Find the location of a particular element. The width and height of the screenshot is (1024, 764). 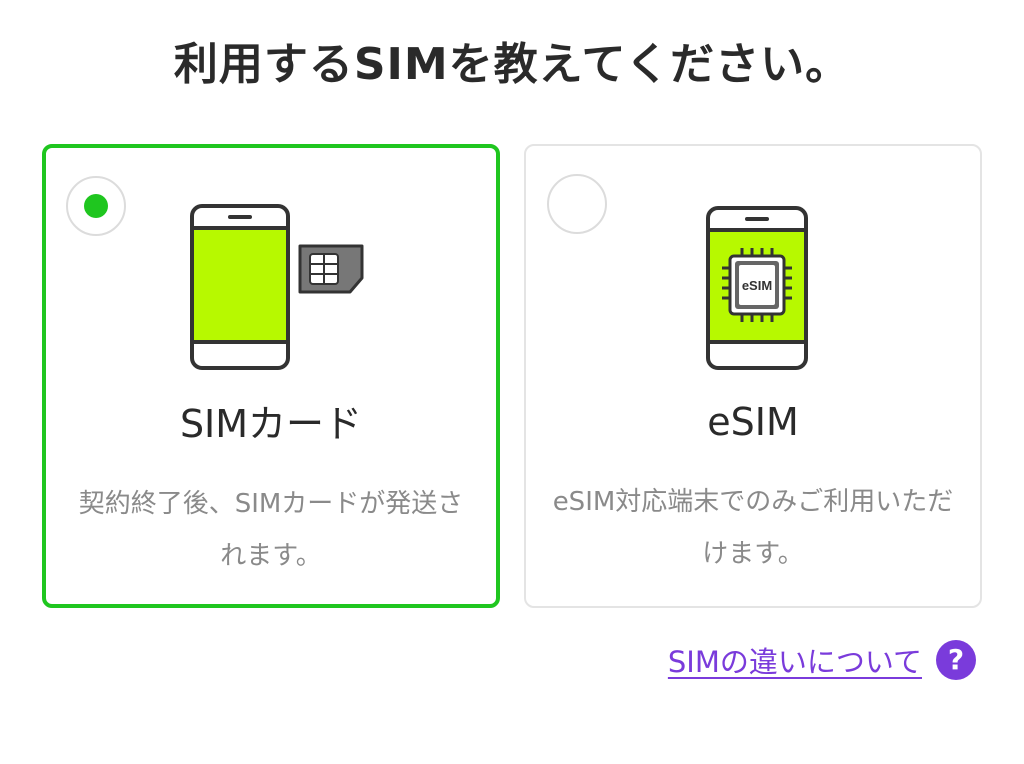

page-title: 利用するSIMを教えてください。 is located at coordinates (512, 64).